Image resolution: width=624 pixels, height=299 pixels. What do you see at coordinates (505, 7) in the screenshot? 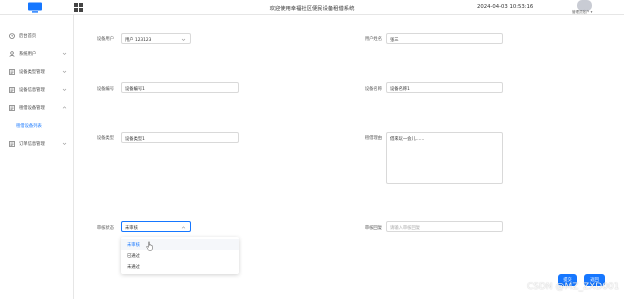
I see `current-datetime: 2024-04-03 10:53:16` at bounding box center [505, 7].